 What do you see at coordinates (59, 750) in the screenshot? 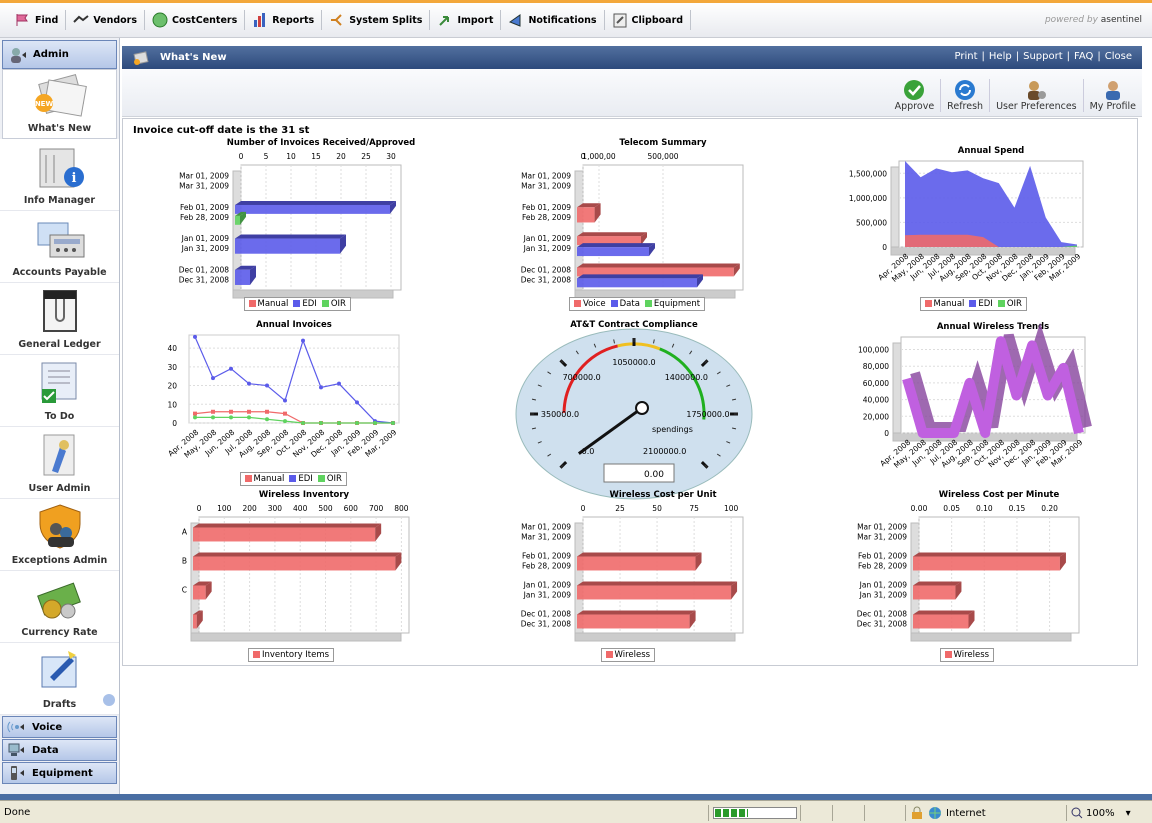
I see `sidebar-section-data: Data` at bounding box center [59, 750].